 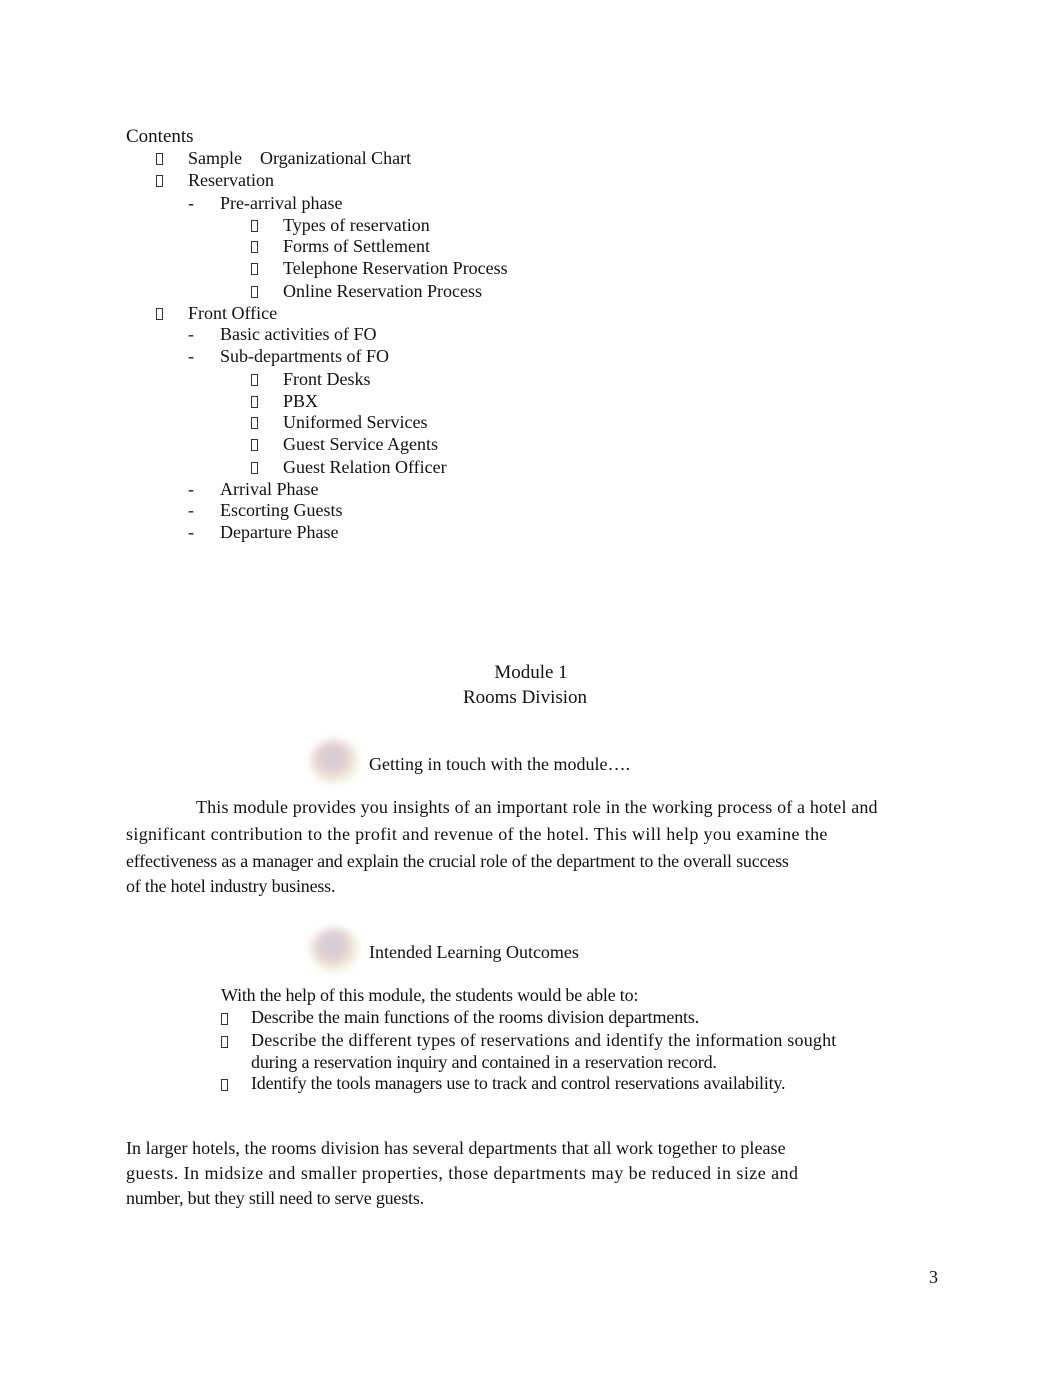 What do you see at coordinates (160, 136) in the screenshot?
I see `contents-heading: Contents` at bounding box center [160, 136].